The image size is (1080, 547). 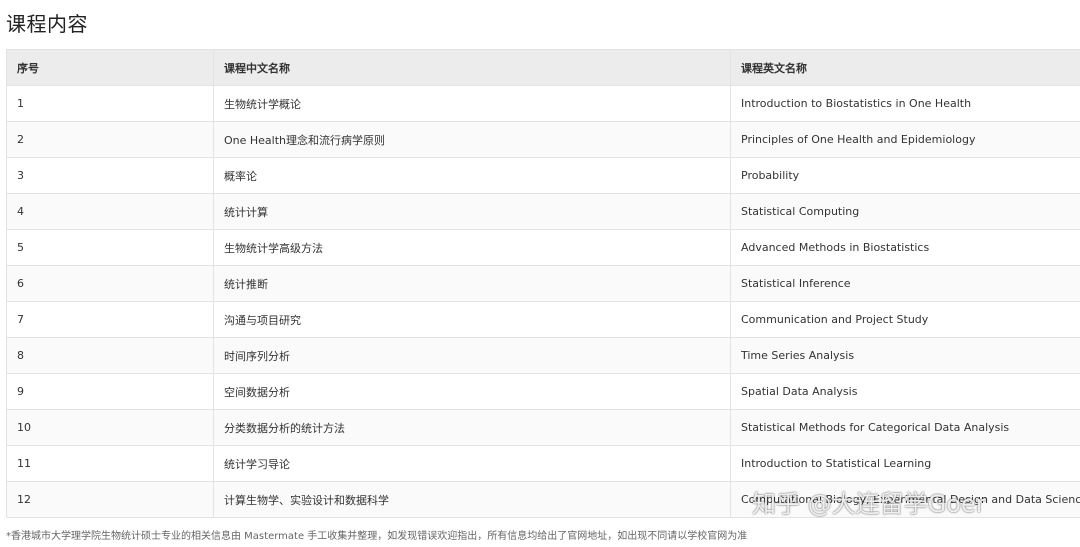 I want to click on table-row: 3 概率论 Probability, so click(x=543, y=175).